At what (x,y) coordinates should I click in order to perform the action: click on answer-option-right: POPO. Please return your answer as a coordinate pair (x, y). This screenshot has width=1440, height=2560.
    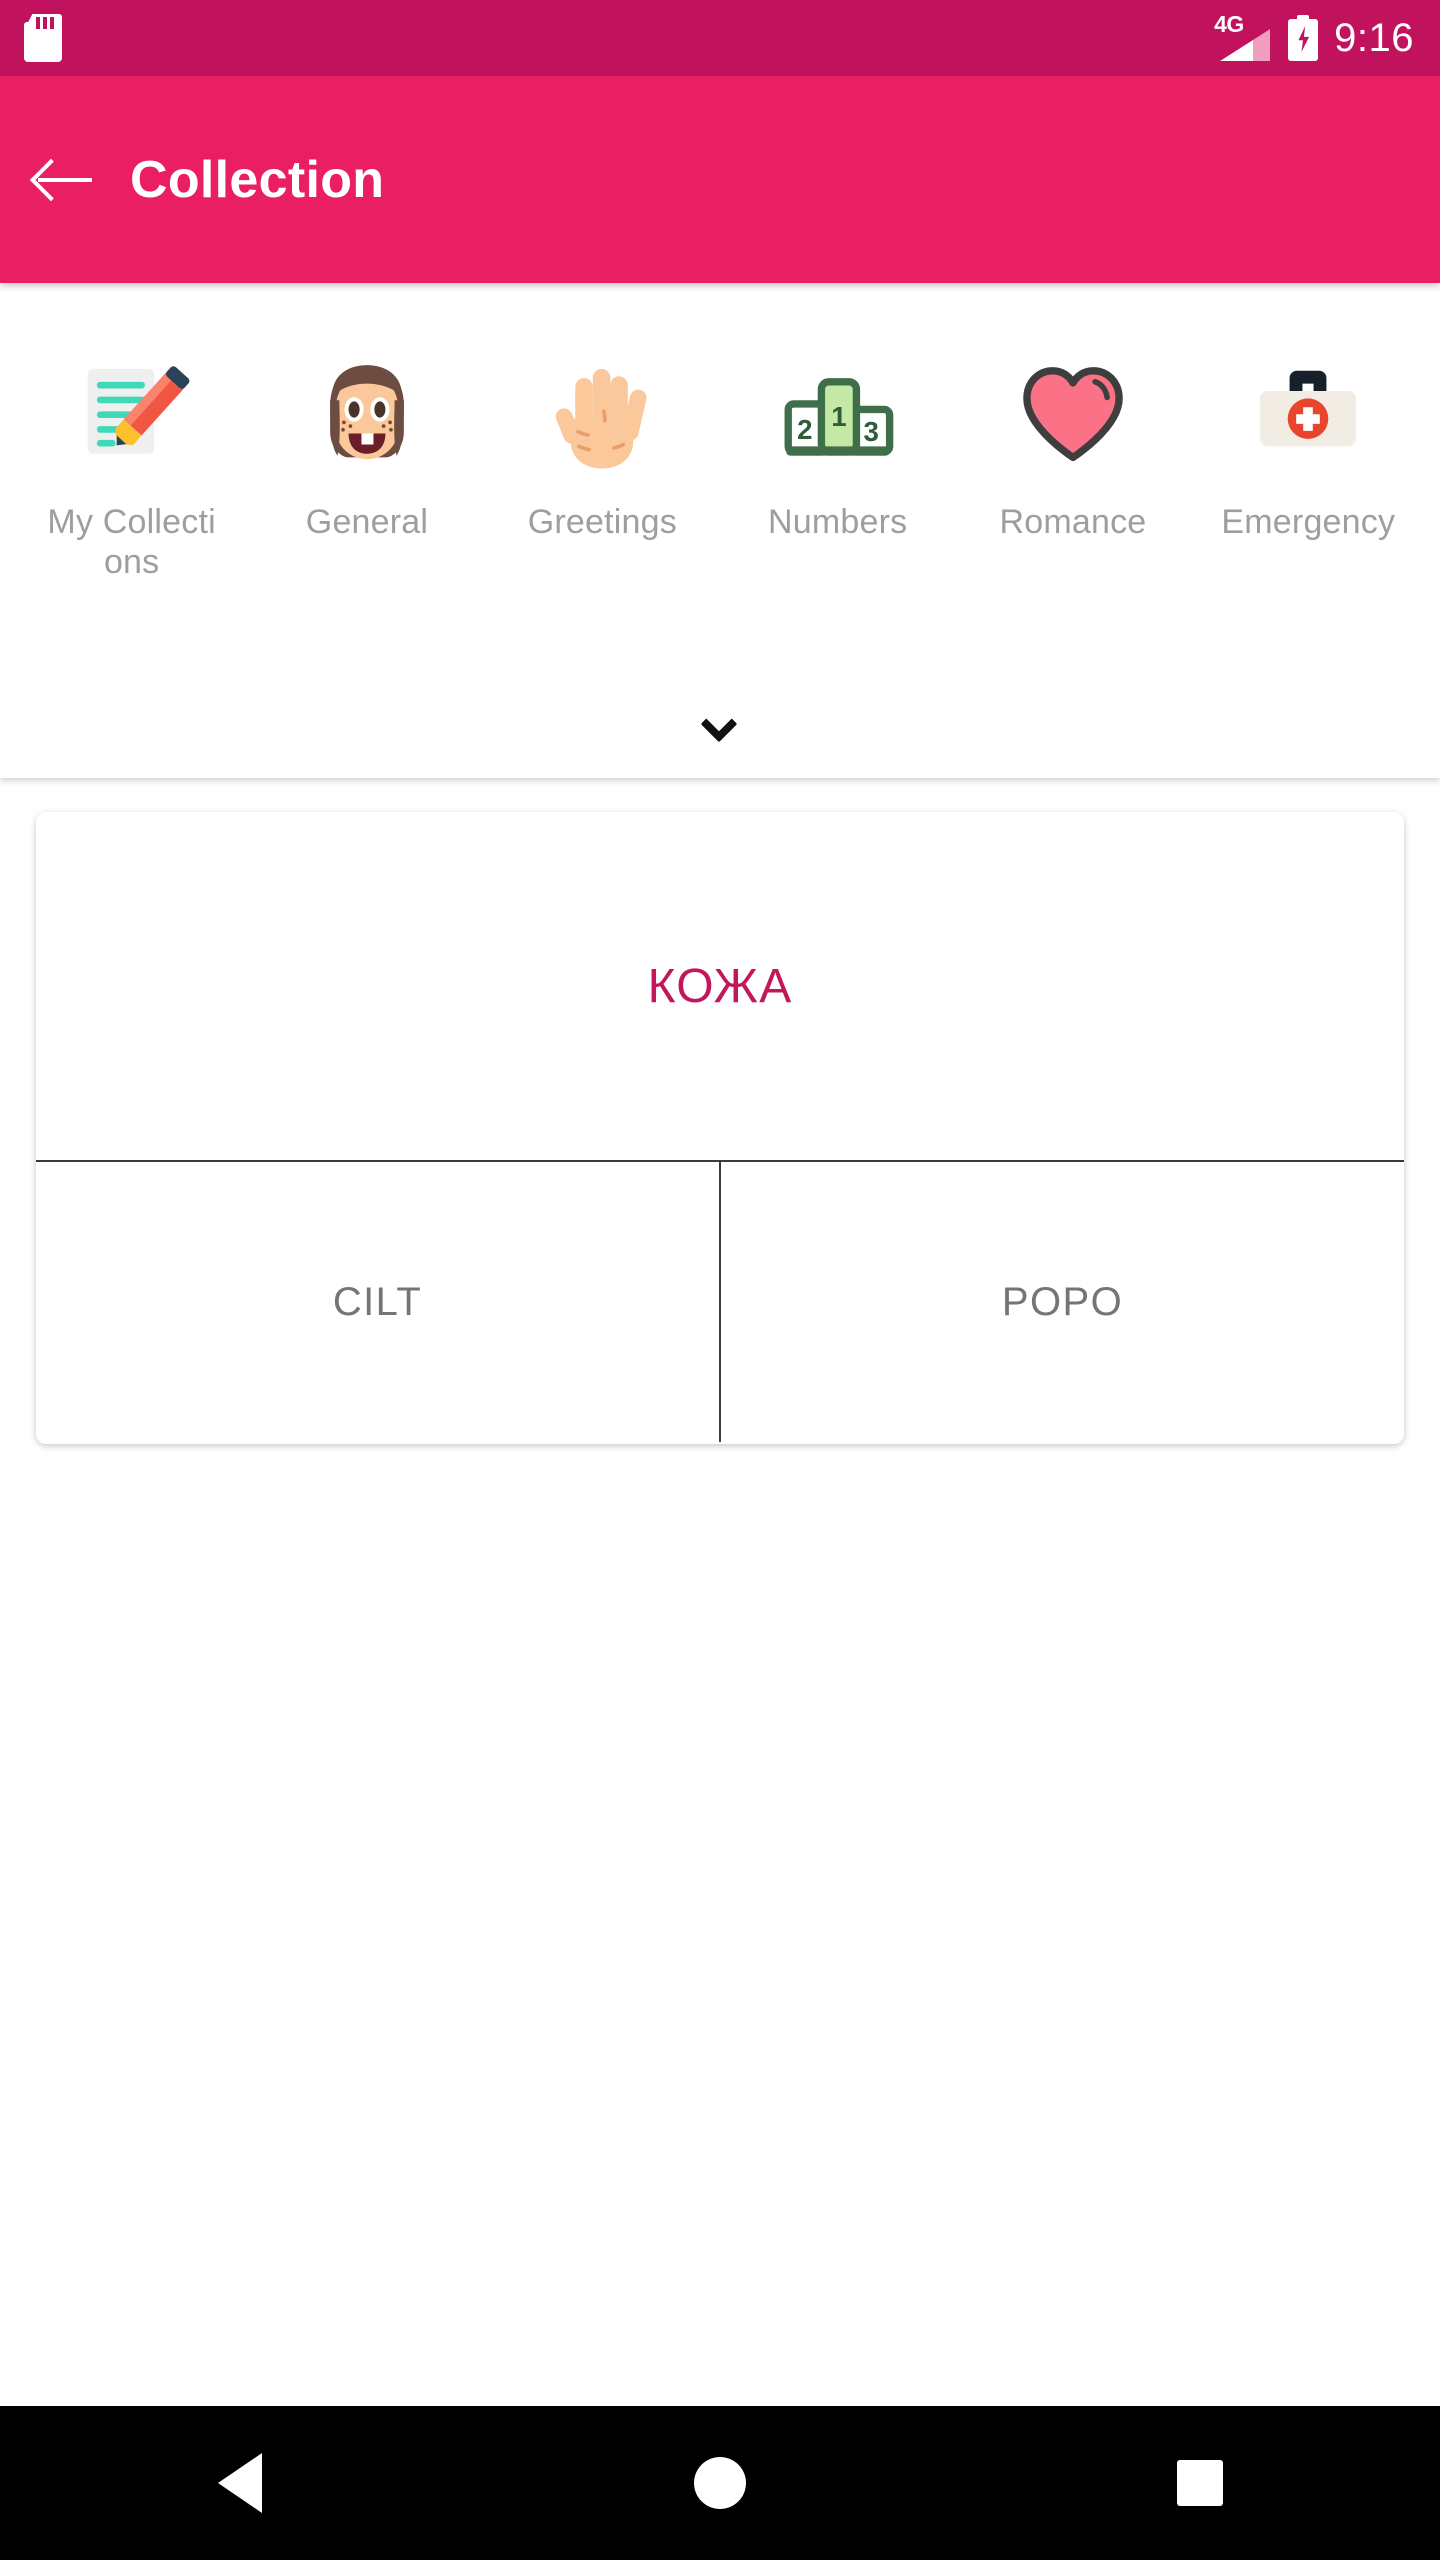
    Looking at the image, I should click on (1061, 1302).